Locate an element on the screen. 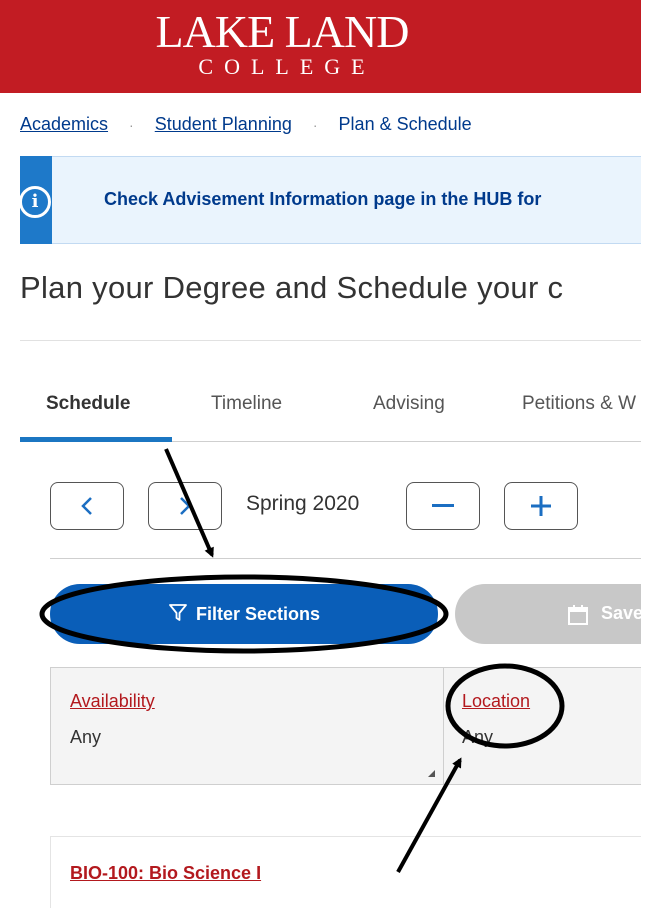 The image size is (653, 908). college-logo: LAKE LAND COLLEGE is located at coordinates (282, 49).